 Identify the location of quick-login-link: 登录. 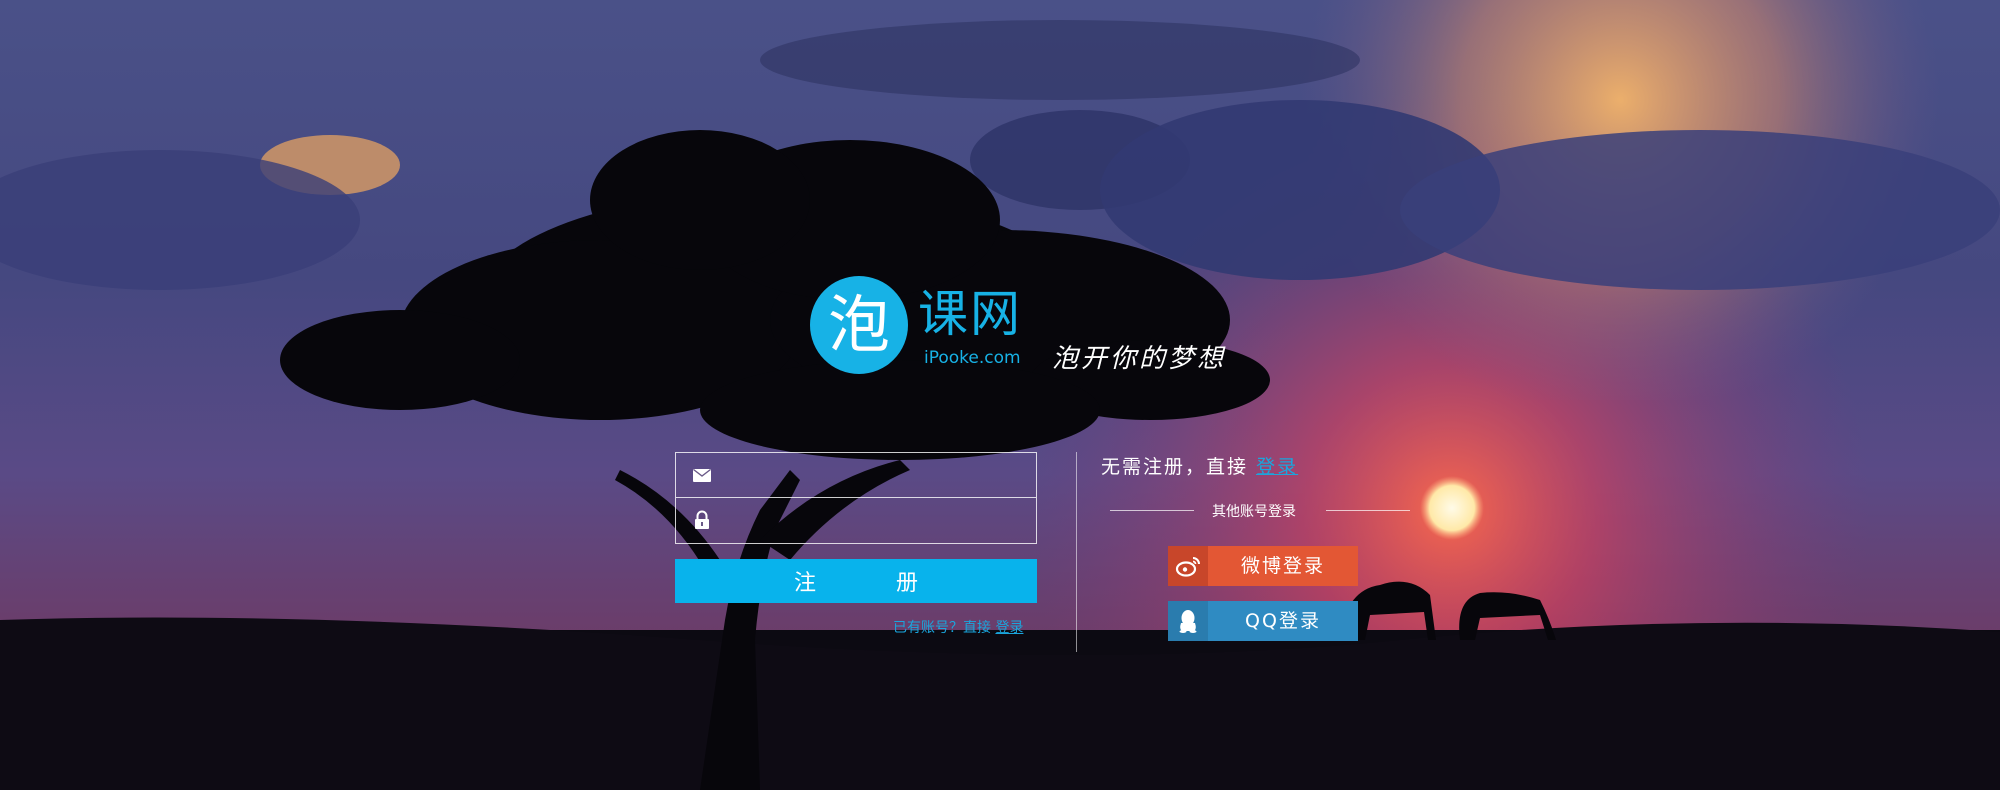
(1277, 467).